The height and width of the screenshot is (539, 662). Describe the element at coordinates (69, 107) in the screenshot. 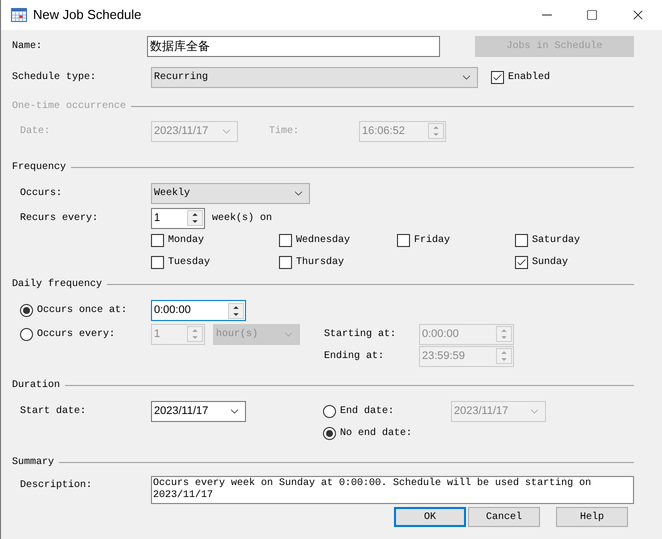

I see `section-title: One-time occurrence` at that location.